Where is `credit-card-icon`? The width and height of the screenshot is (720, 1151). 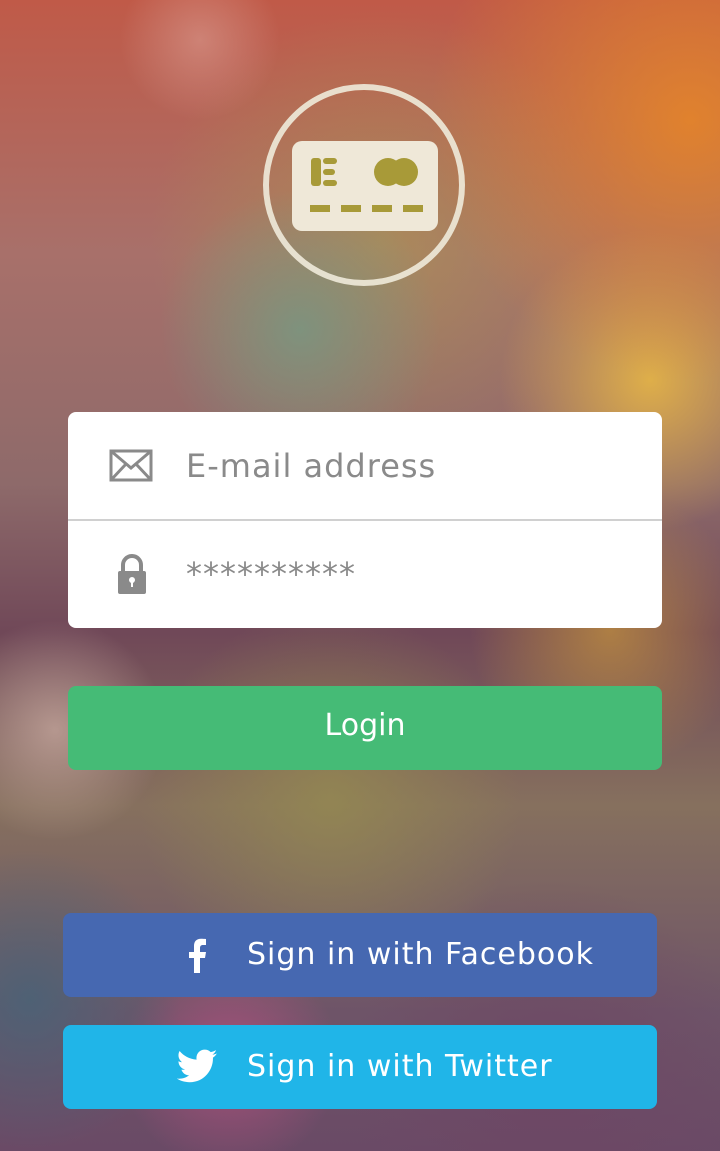
credit-card-icon is located at coordinates (365, 186).